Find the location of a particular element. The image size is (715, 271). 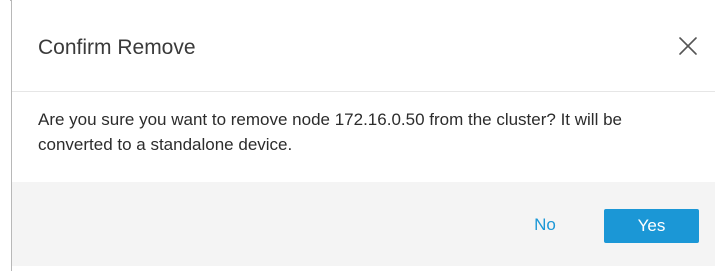

dialog-bottom-edge is located at coordinates (363, 268).